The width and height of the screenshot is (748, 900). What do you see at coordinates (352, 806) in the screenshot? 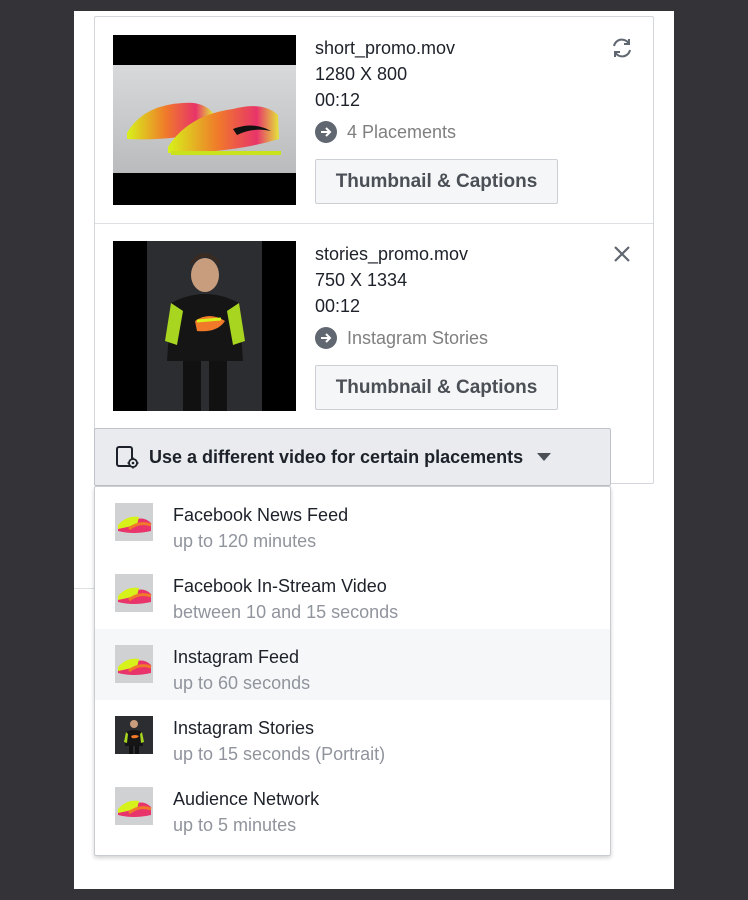
I see `menu-item-audience-network: Audience Network up to 5 minutes` at bounding box center [352, 806].